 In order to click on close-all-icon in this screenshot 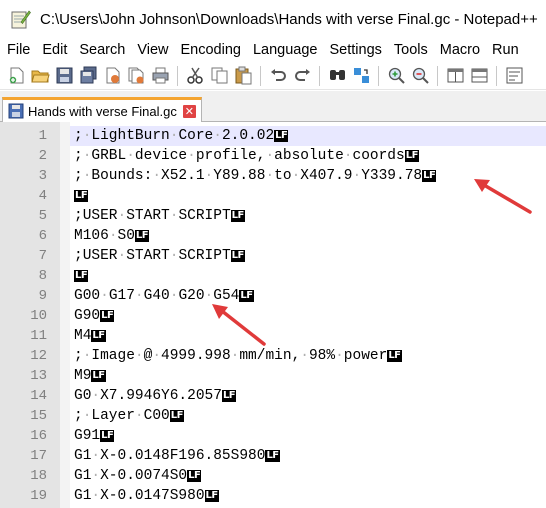, I will do `click(136, 75)`.